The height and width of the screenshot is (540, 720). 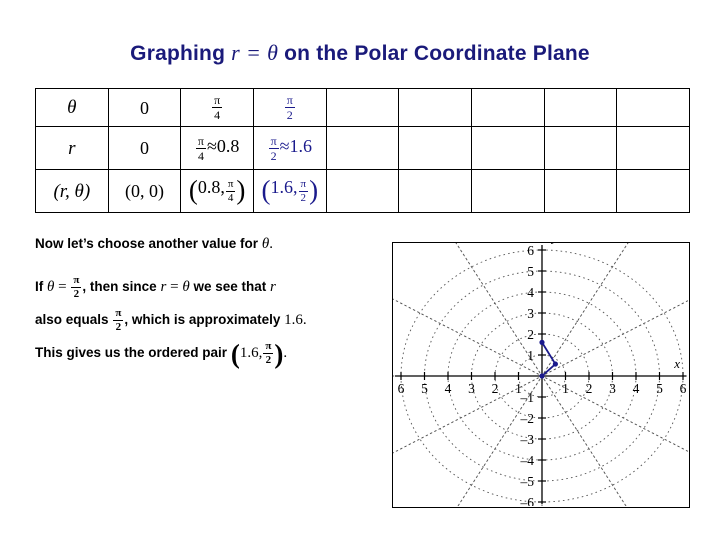 I want to click on title-pre: Graphing, so click(x=178, y=53).